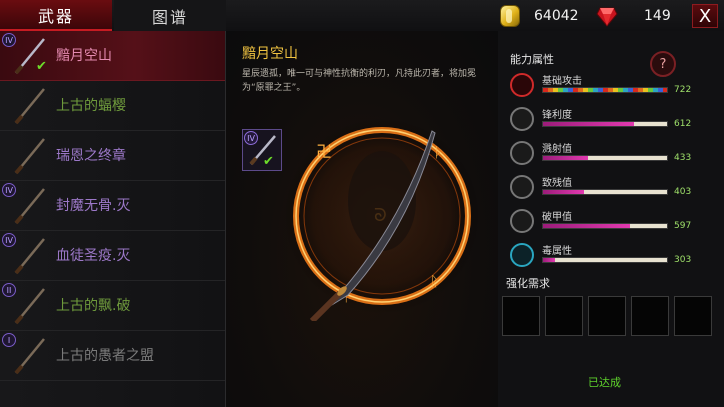 This screenshot has width=724, height=407. Describe the element at coordinates (522, 221) in the screenshot. I see `armor-break-icon` at that location.